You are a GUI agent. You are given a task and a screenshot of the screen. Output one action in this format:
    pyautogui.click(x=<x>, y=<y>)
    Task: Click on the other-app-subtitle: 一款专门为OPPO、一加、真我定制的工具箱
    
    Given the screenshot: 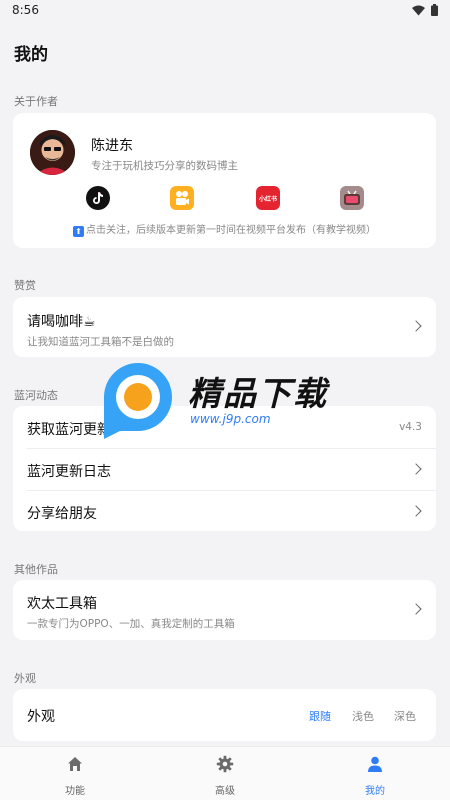 What is the action you would take?
    pyautogui.click(x=131, y=624)
    